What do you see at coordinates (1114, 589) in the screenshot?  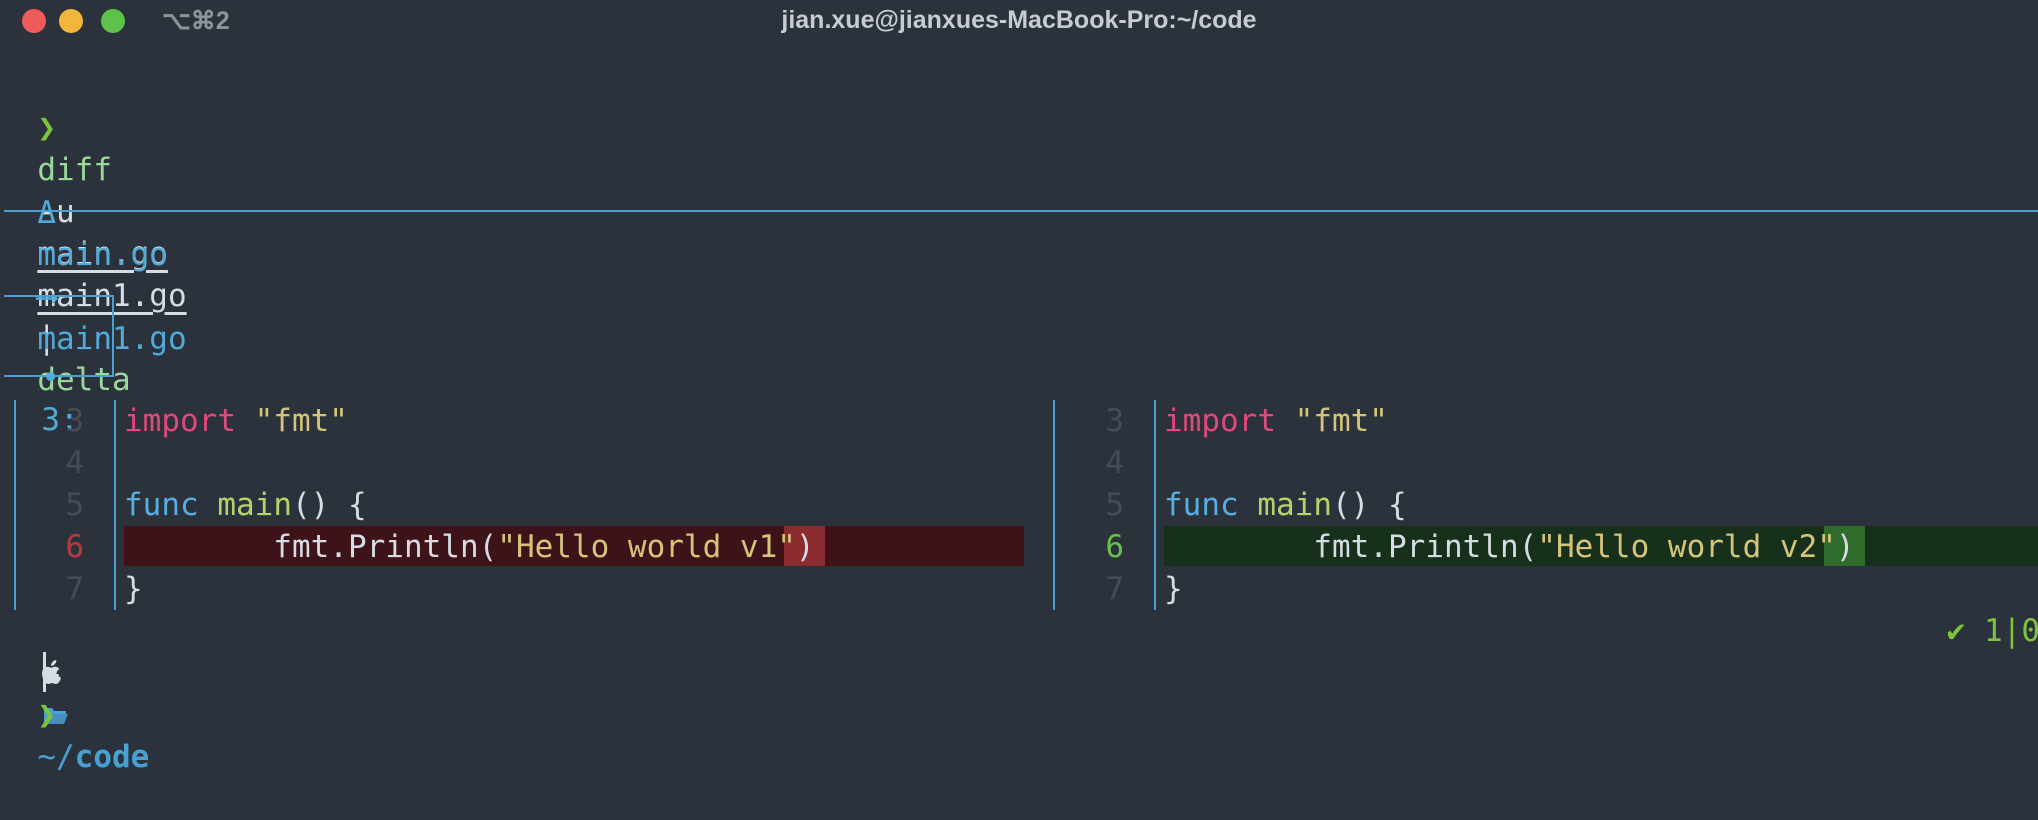 I see `right-line-number: 7` at bounding box center [1114, 589].